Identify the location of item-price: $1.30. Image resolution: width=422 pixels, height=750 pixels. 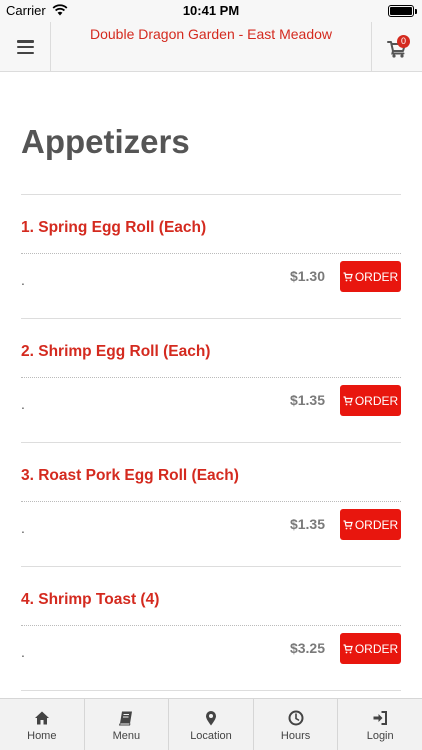
(307, 276).